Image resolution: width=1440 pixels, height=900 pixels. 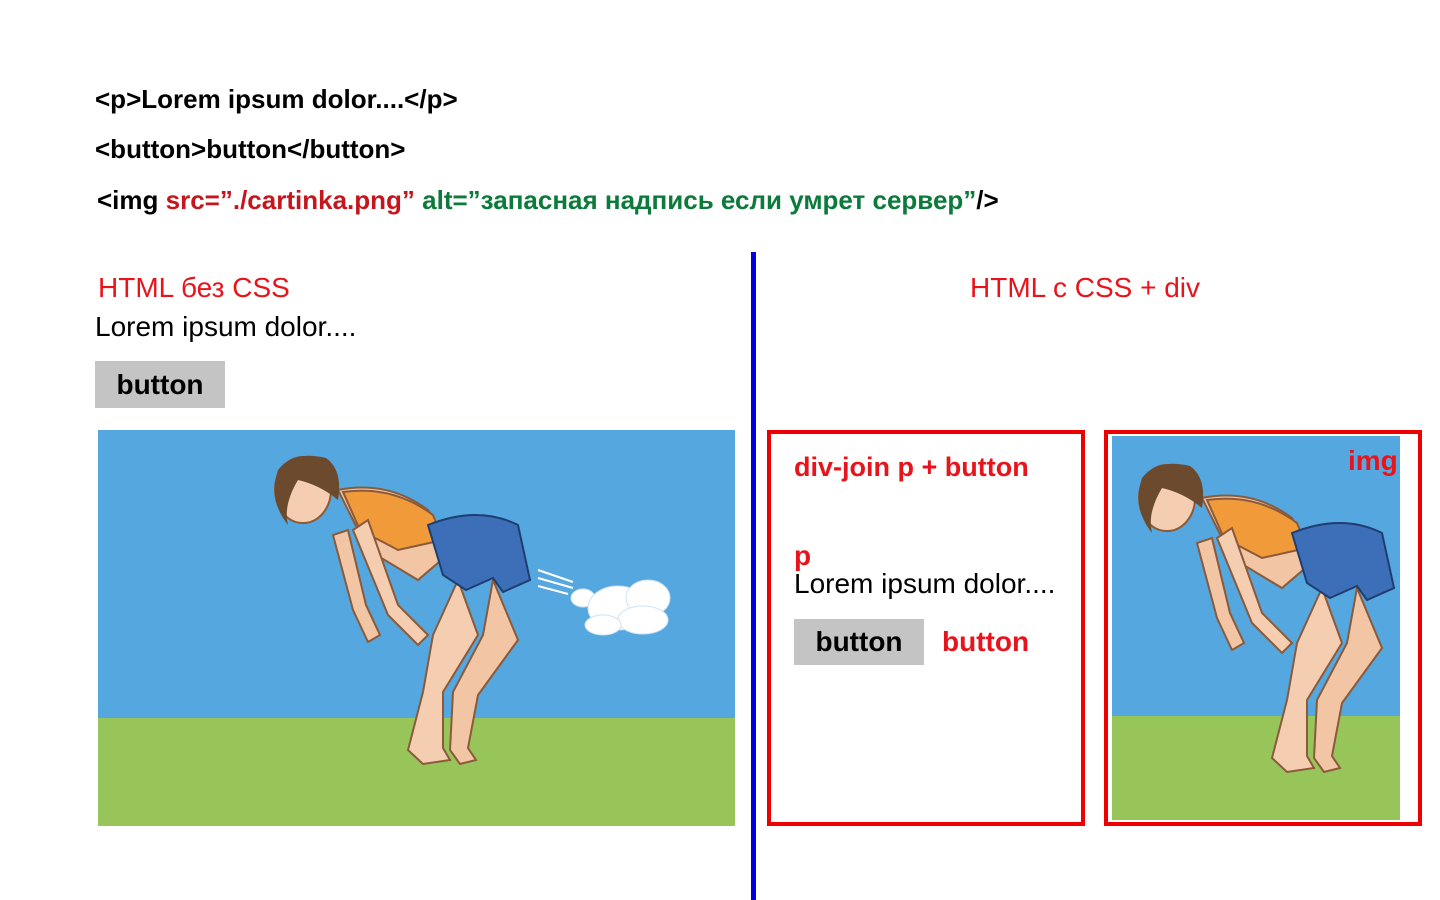 I want to click on img-annotation: img, so click(x=1373, y=460).